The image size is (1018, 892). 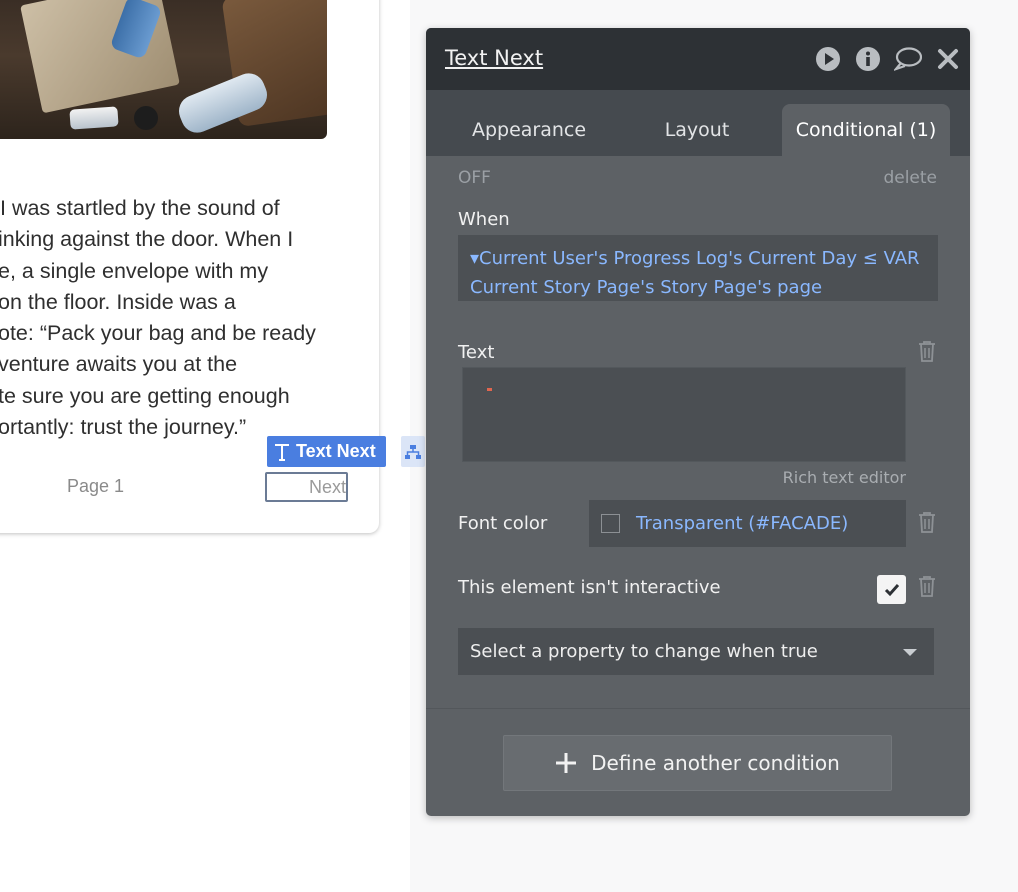 I want to click on selected-element-name: Text Next, so click(x=336, y=451).